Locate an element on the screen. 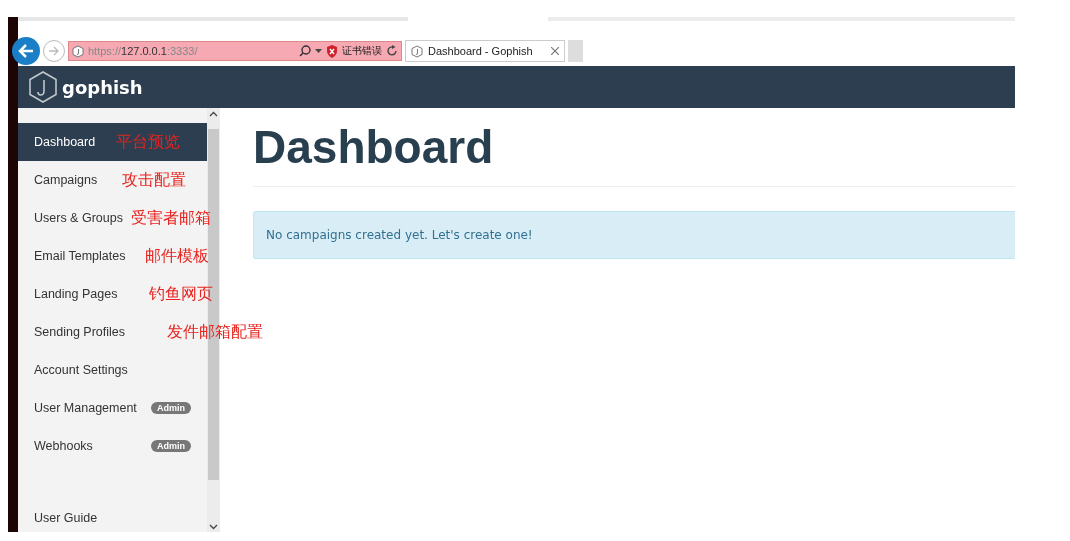 This screenshot has height=541, width=1070. sidebar-item: Campaigns is located at coordinates (60, 180).